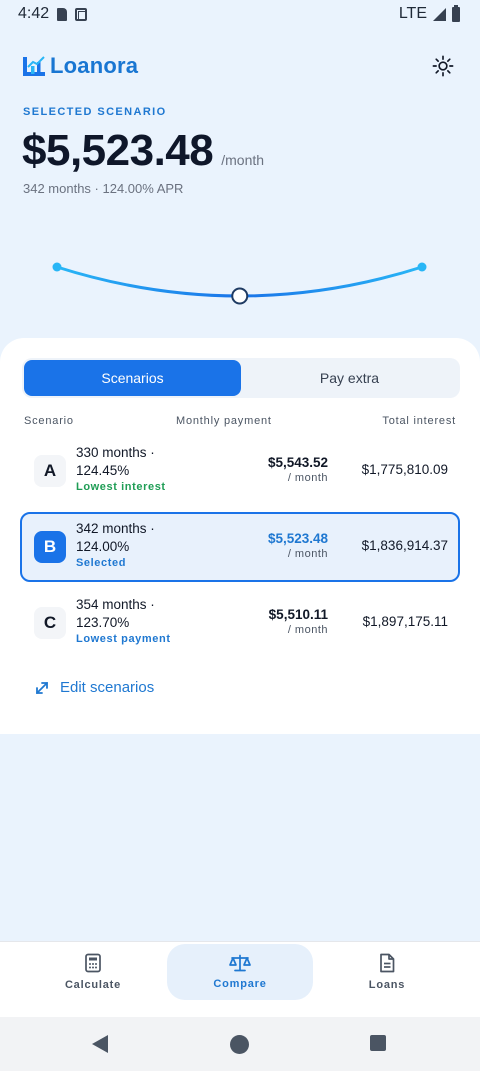 The height and width of the screenshot is (1071, 480). I want to click on scenario-term: 330 months ·, so click(115, 452).